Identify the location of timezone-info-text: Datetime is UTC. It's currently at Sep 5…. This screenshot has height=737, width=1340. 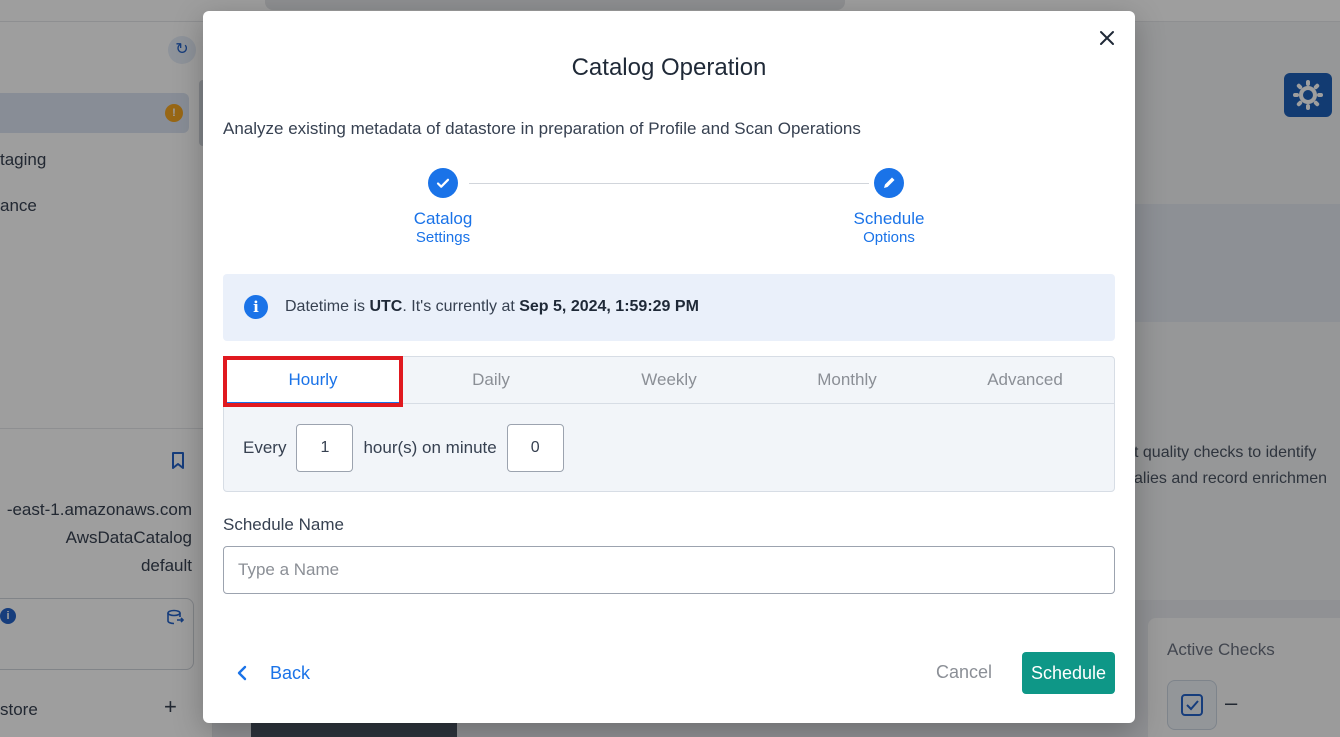
(492, 307).